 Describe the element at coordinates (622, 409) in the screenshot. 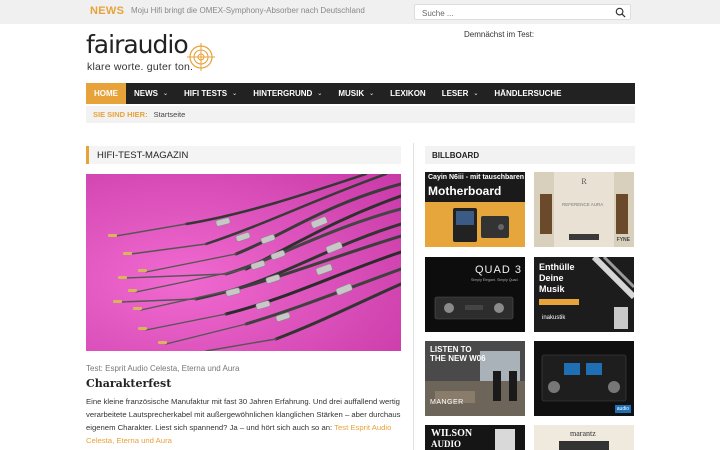

I see `ad-text: audio` at that location.